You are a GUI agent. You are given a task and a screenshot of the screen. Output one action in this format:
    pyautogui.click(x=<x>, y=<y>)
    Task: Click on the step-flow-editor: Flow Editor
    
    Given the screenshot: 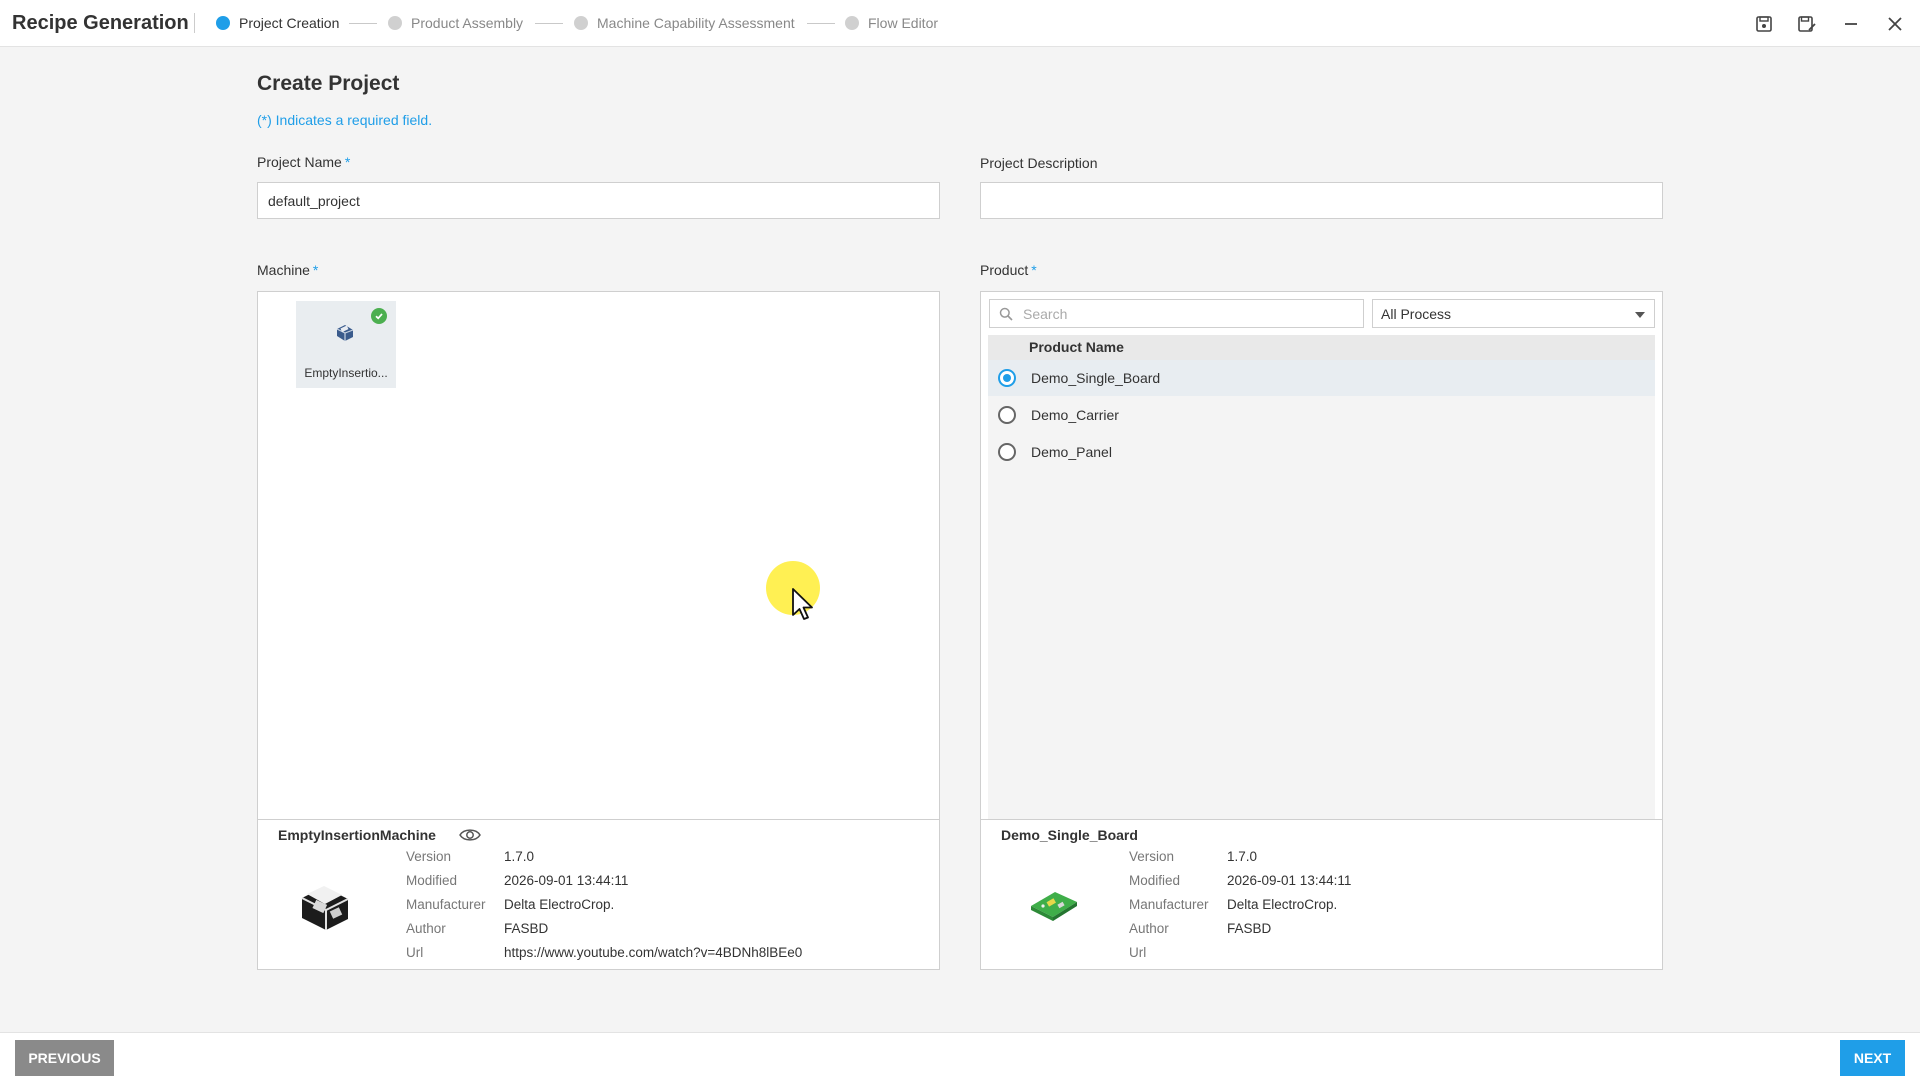 What is the action you would take?
    pyautogui.click(x=891, y=23)
    